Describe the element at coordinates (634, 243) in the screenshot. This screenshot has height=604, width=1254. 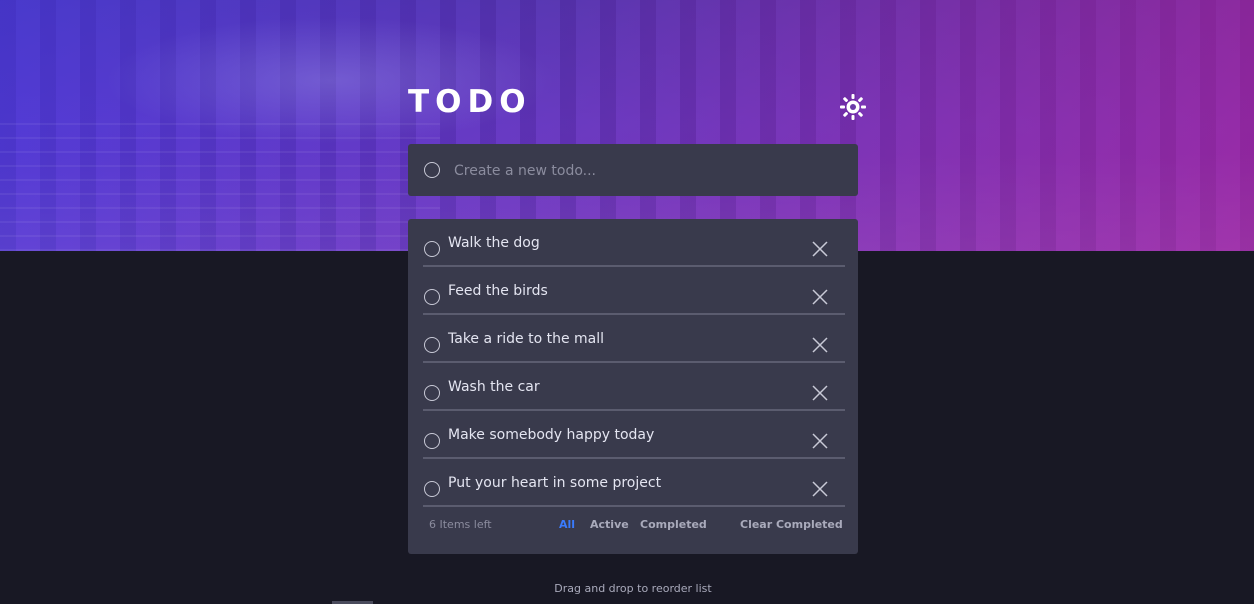
I see `todo-item: Walk the dog` at that location.